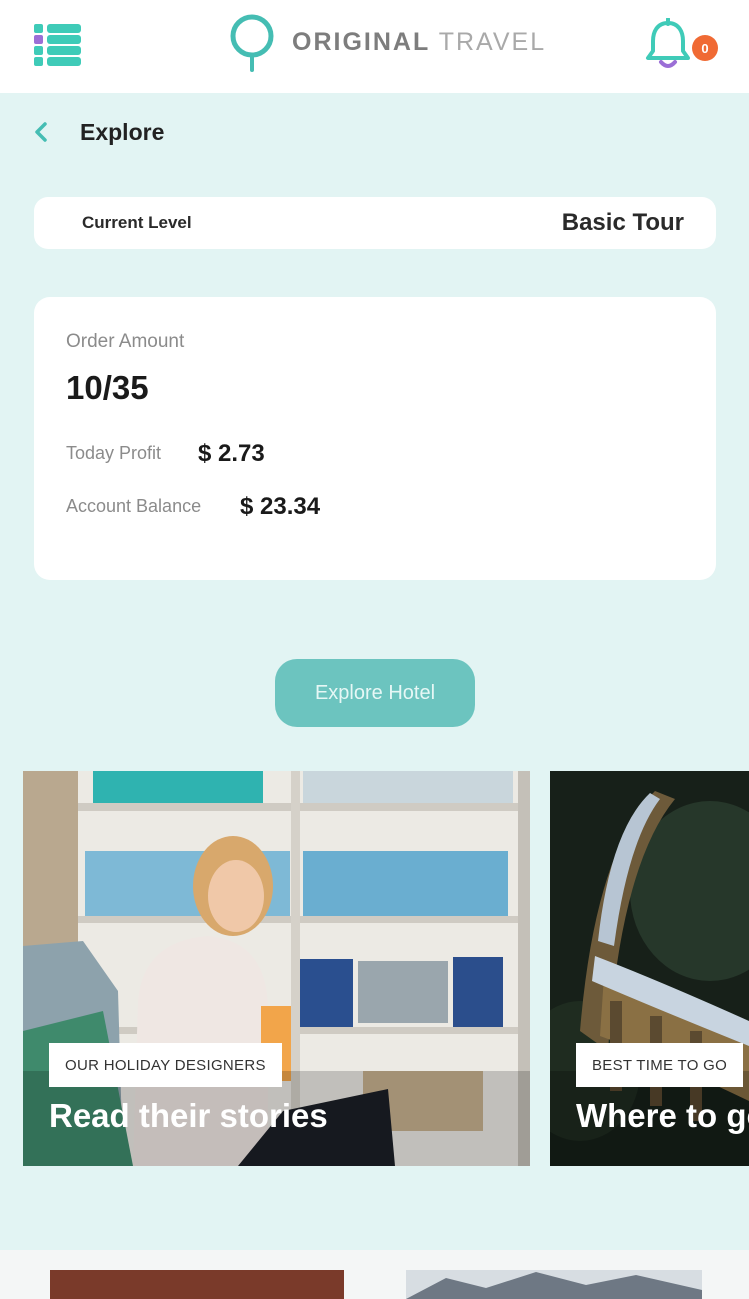  What do you see at coordinates (137, 222) in the screenshot?
I see `current-level-label: Current Level` at bounding box center [137, 222].